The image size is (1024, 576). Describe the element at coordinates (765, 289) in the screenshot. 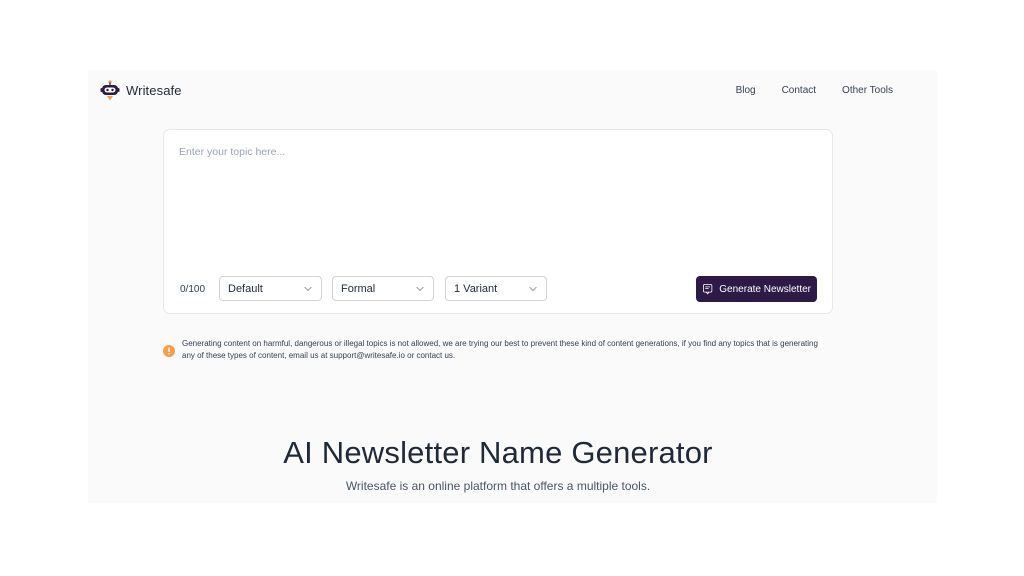

I see `generate-button-label: Generate Newsletter` at that location.